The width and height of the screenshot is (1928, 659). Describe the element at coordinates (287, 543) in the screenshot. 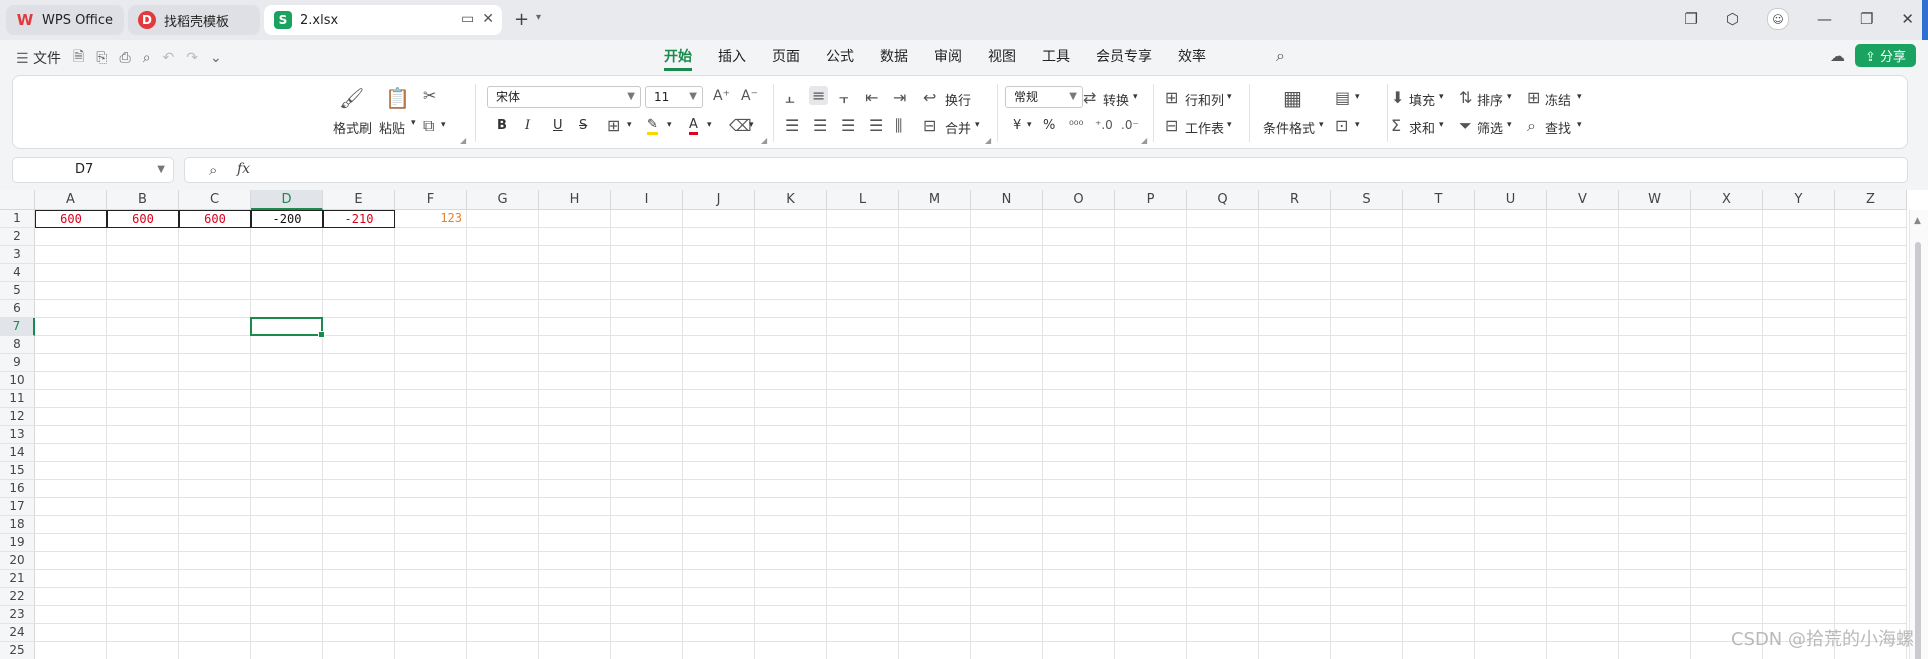

I see `cell-d19` at that location.